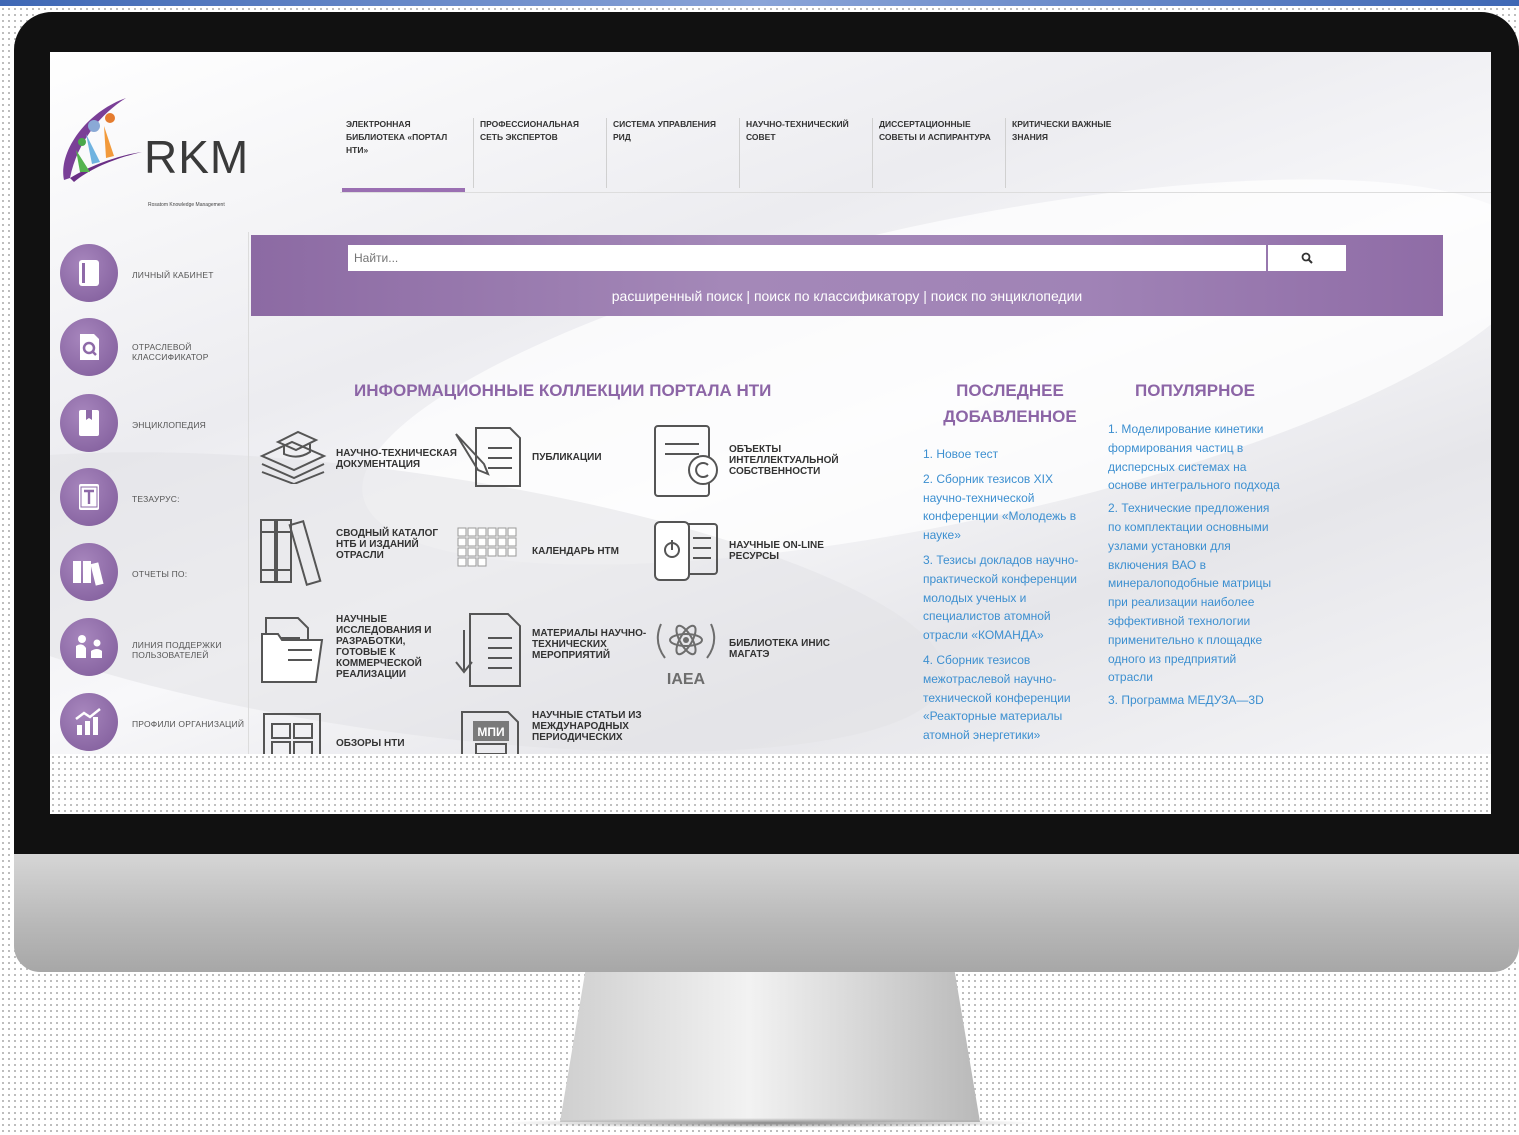 Image resolution: width=1519 pixels, height=1135 pixels. What do you see at coordinates (186, 205) in the screenshot?
I see `logo-subtitle: Rosatom Knowledge Management` at bounding box center [186, 205].